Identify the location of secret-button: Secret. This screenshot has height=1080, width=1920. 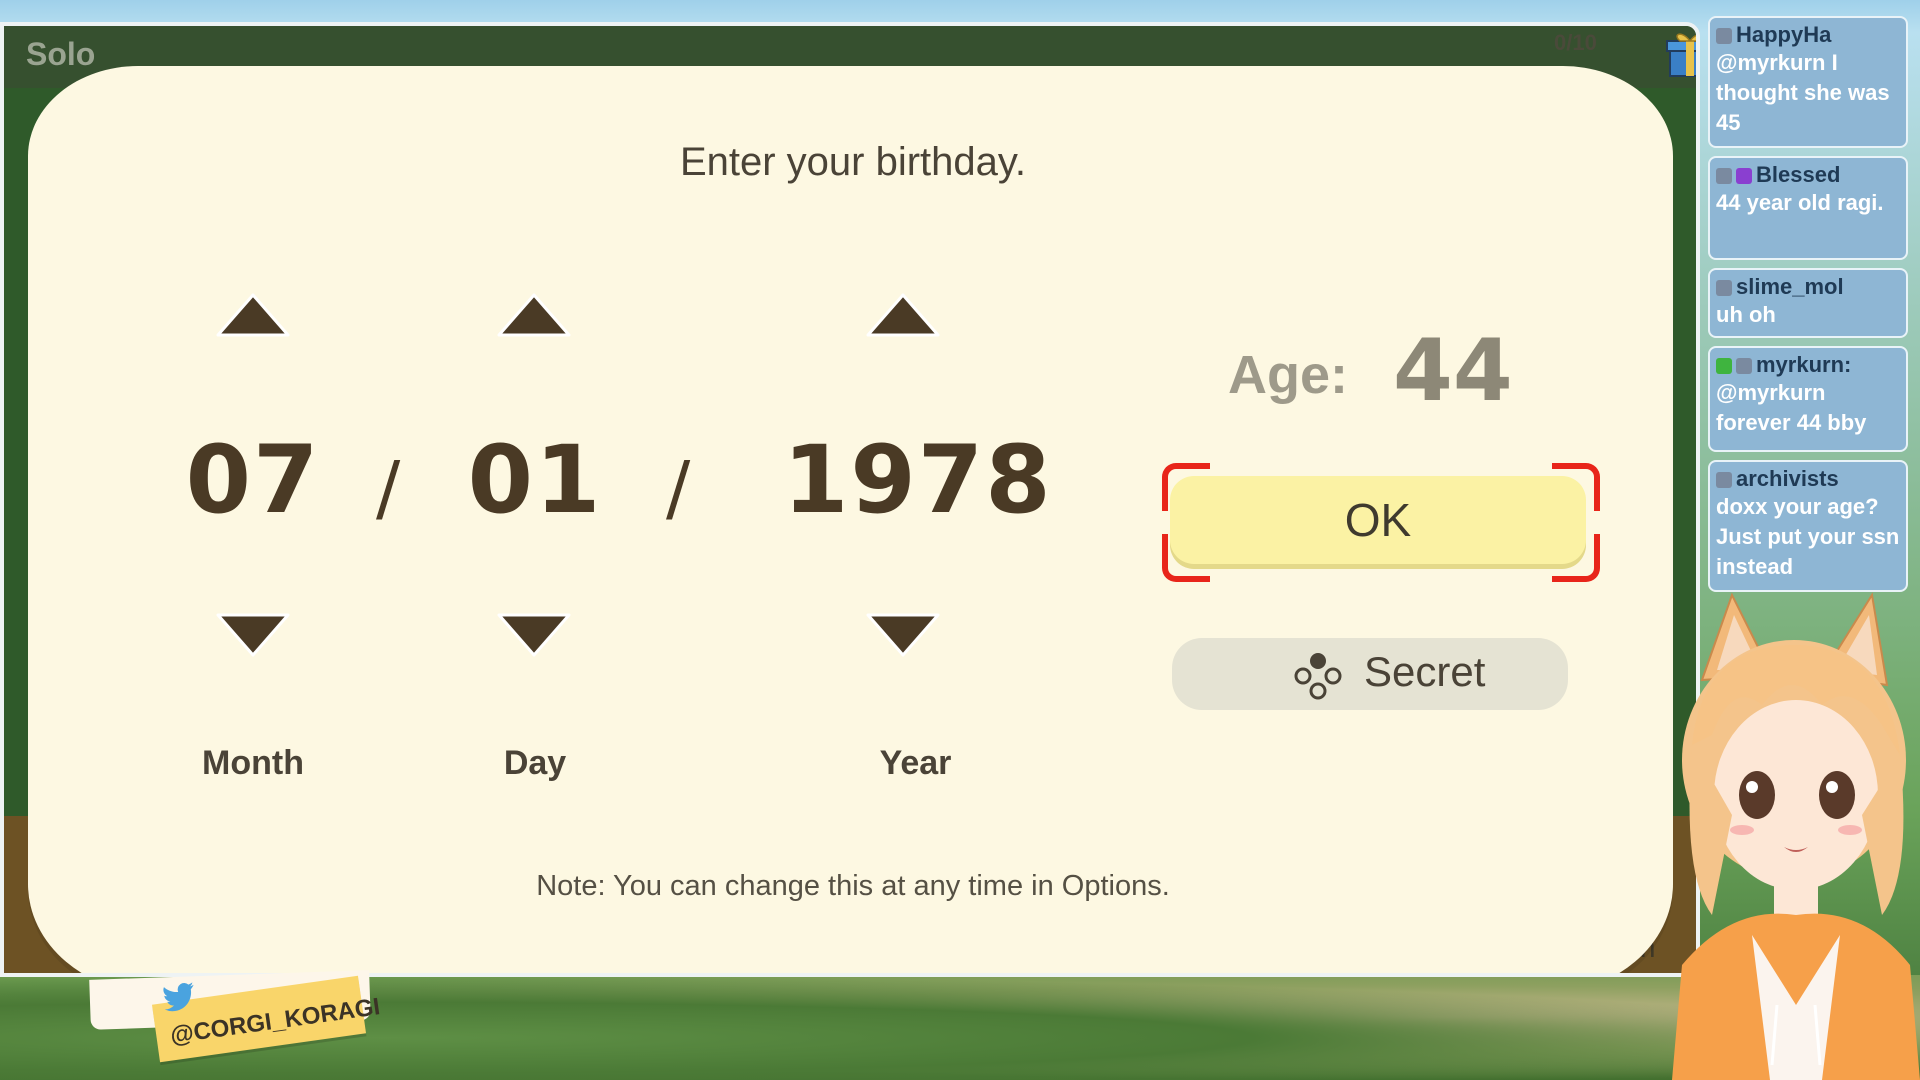
(1370, 674).